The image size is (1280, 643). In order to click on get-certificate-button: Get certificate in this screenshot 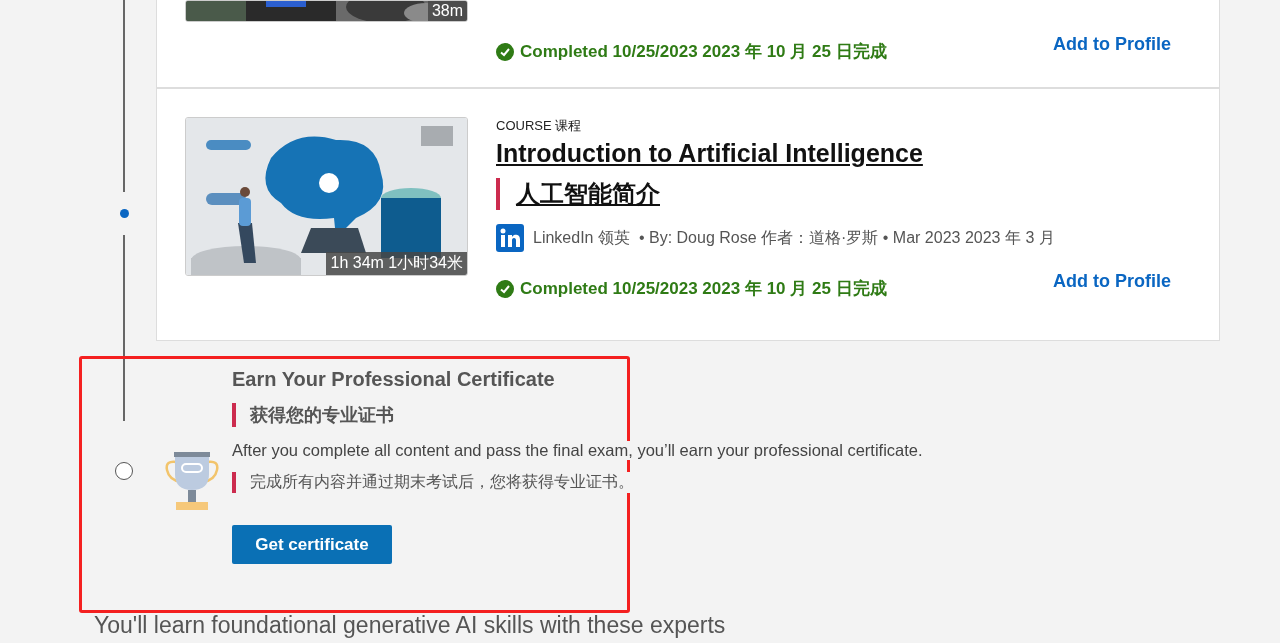, I will do `click(312, 544)`.